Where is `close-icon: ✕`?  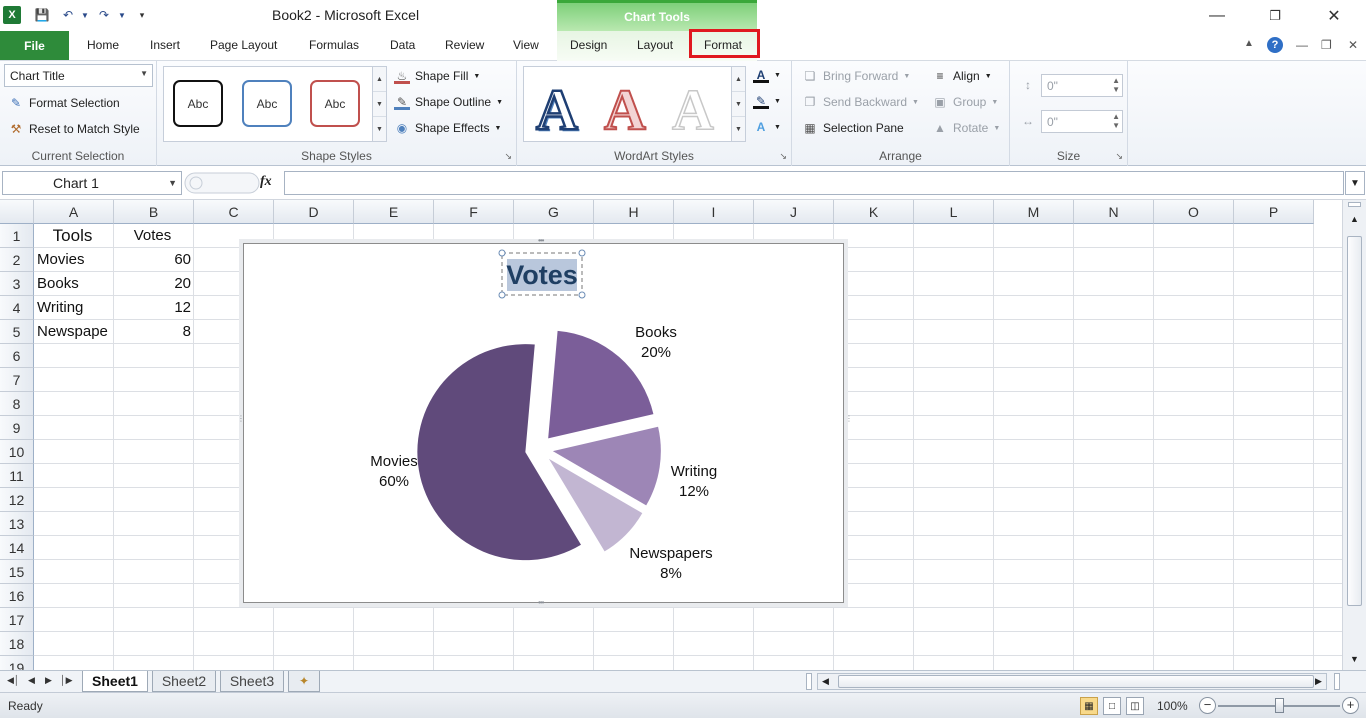 close-icon: ✕ is located at coordinates (1334, 16).